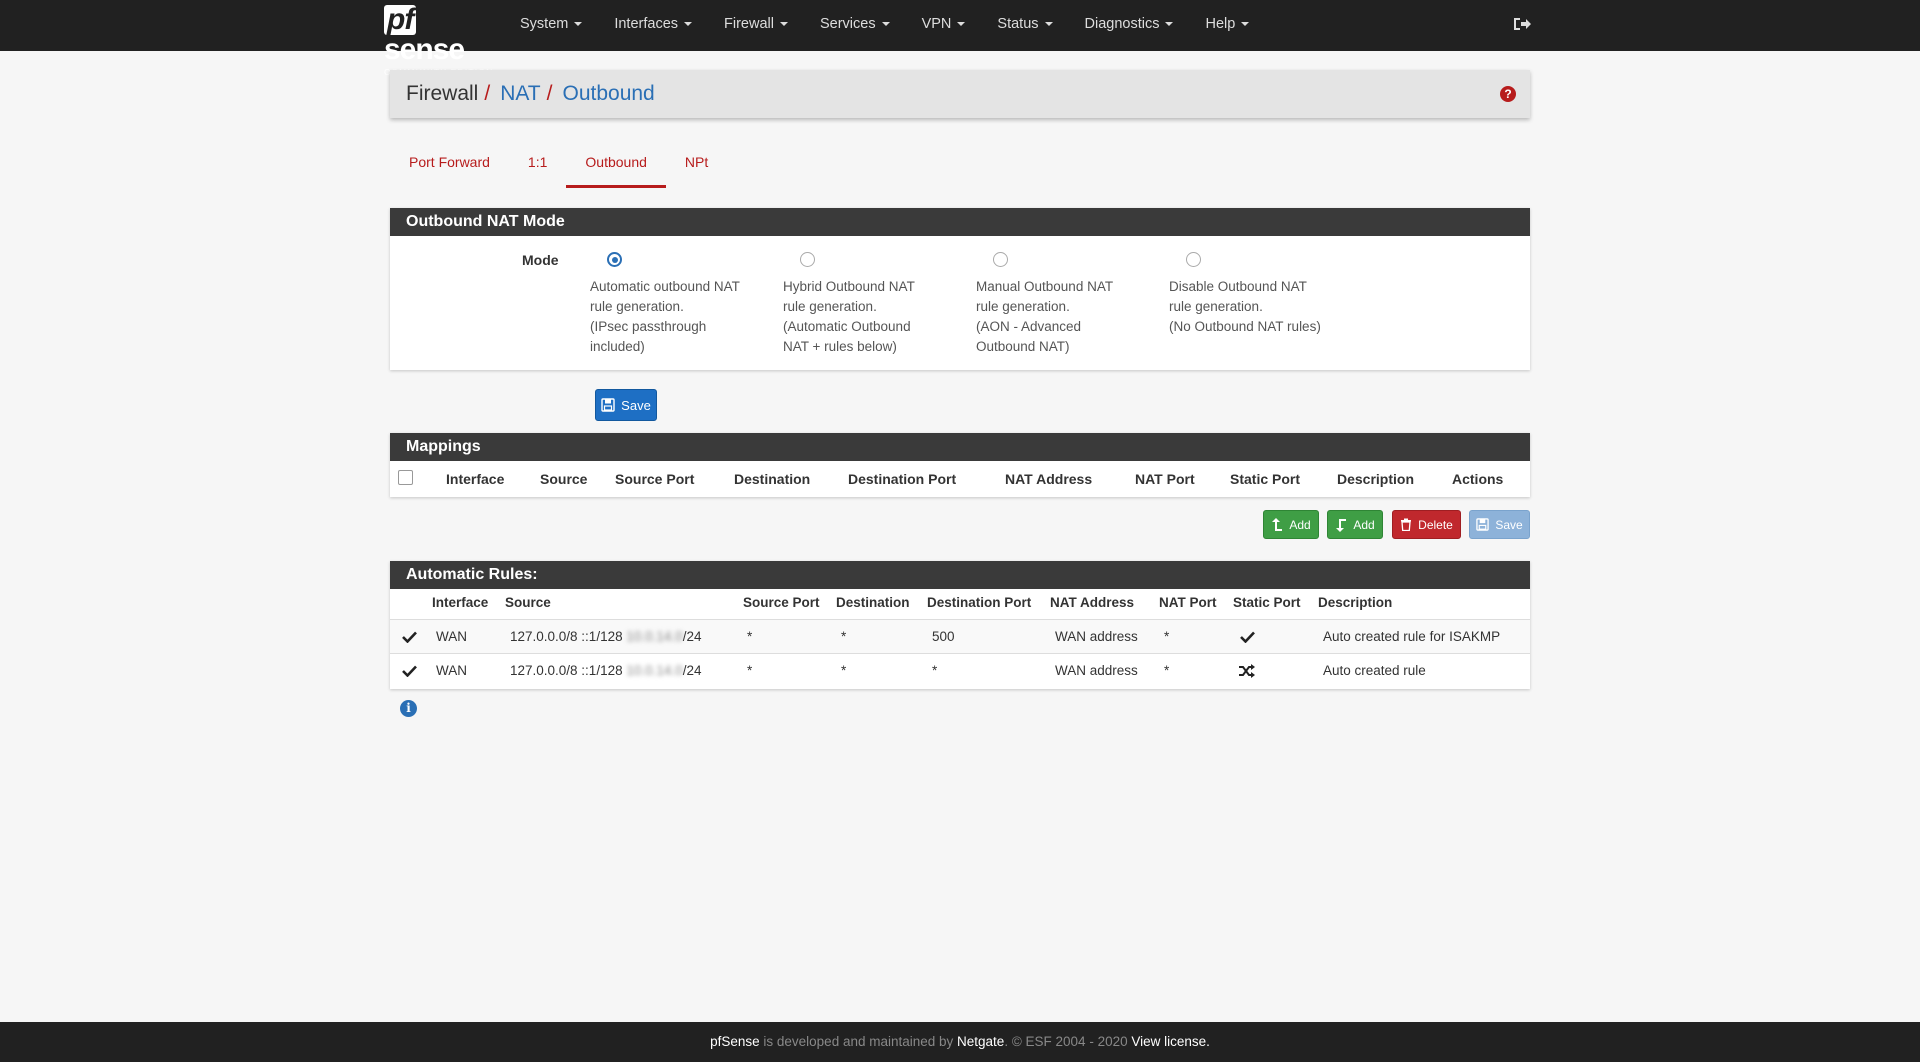 The height and width of the screenshot is (1062, 1920). I want to click on tab-one-to-one: 1:1, so click(537, 167).